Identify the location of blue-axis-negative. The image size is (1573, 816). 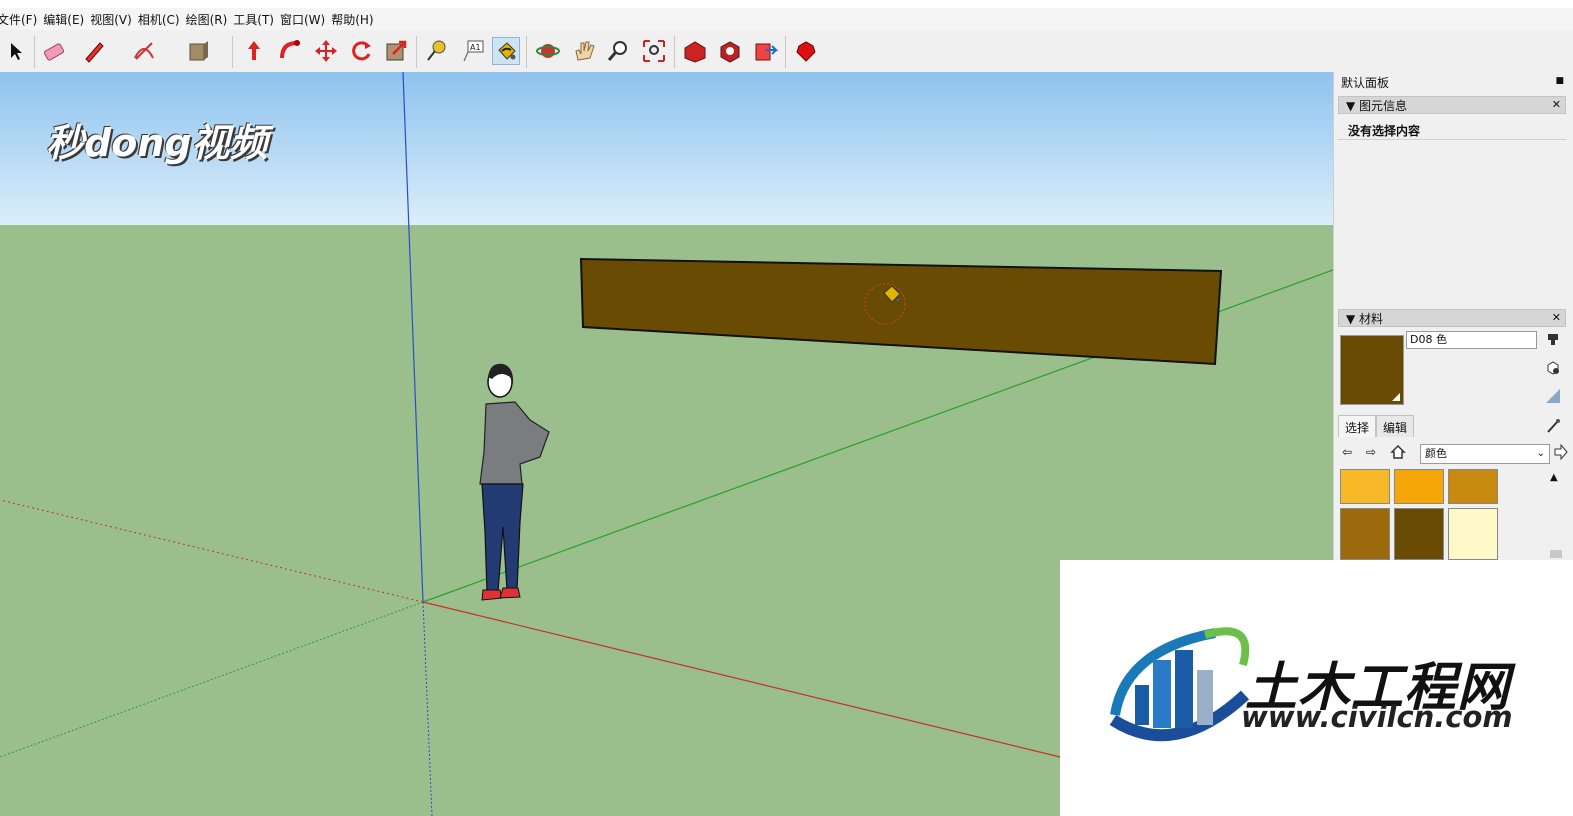
(427, 708).